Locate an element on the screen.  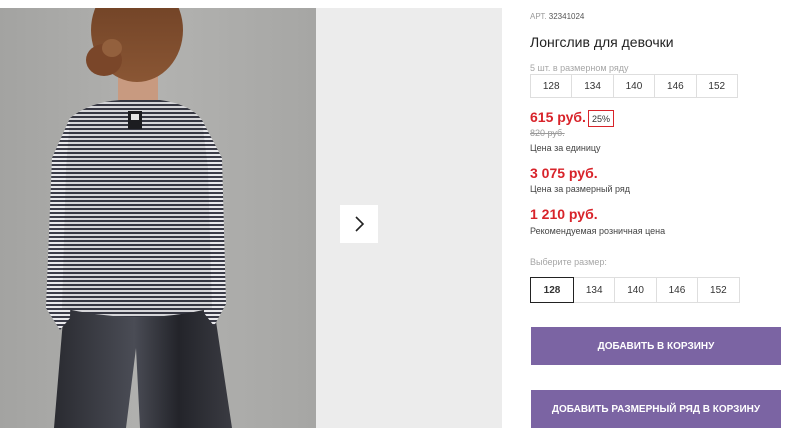
pack-size-cell: 140 is located at coordinates (634, 86).